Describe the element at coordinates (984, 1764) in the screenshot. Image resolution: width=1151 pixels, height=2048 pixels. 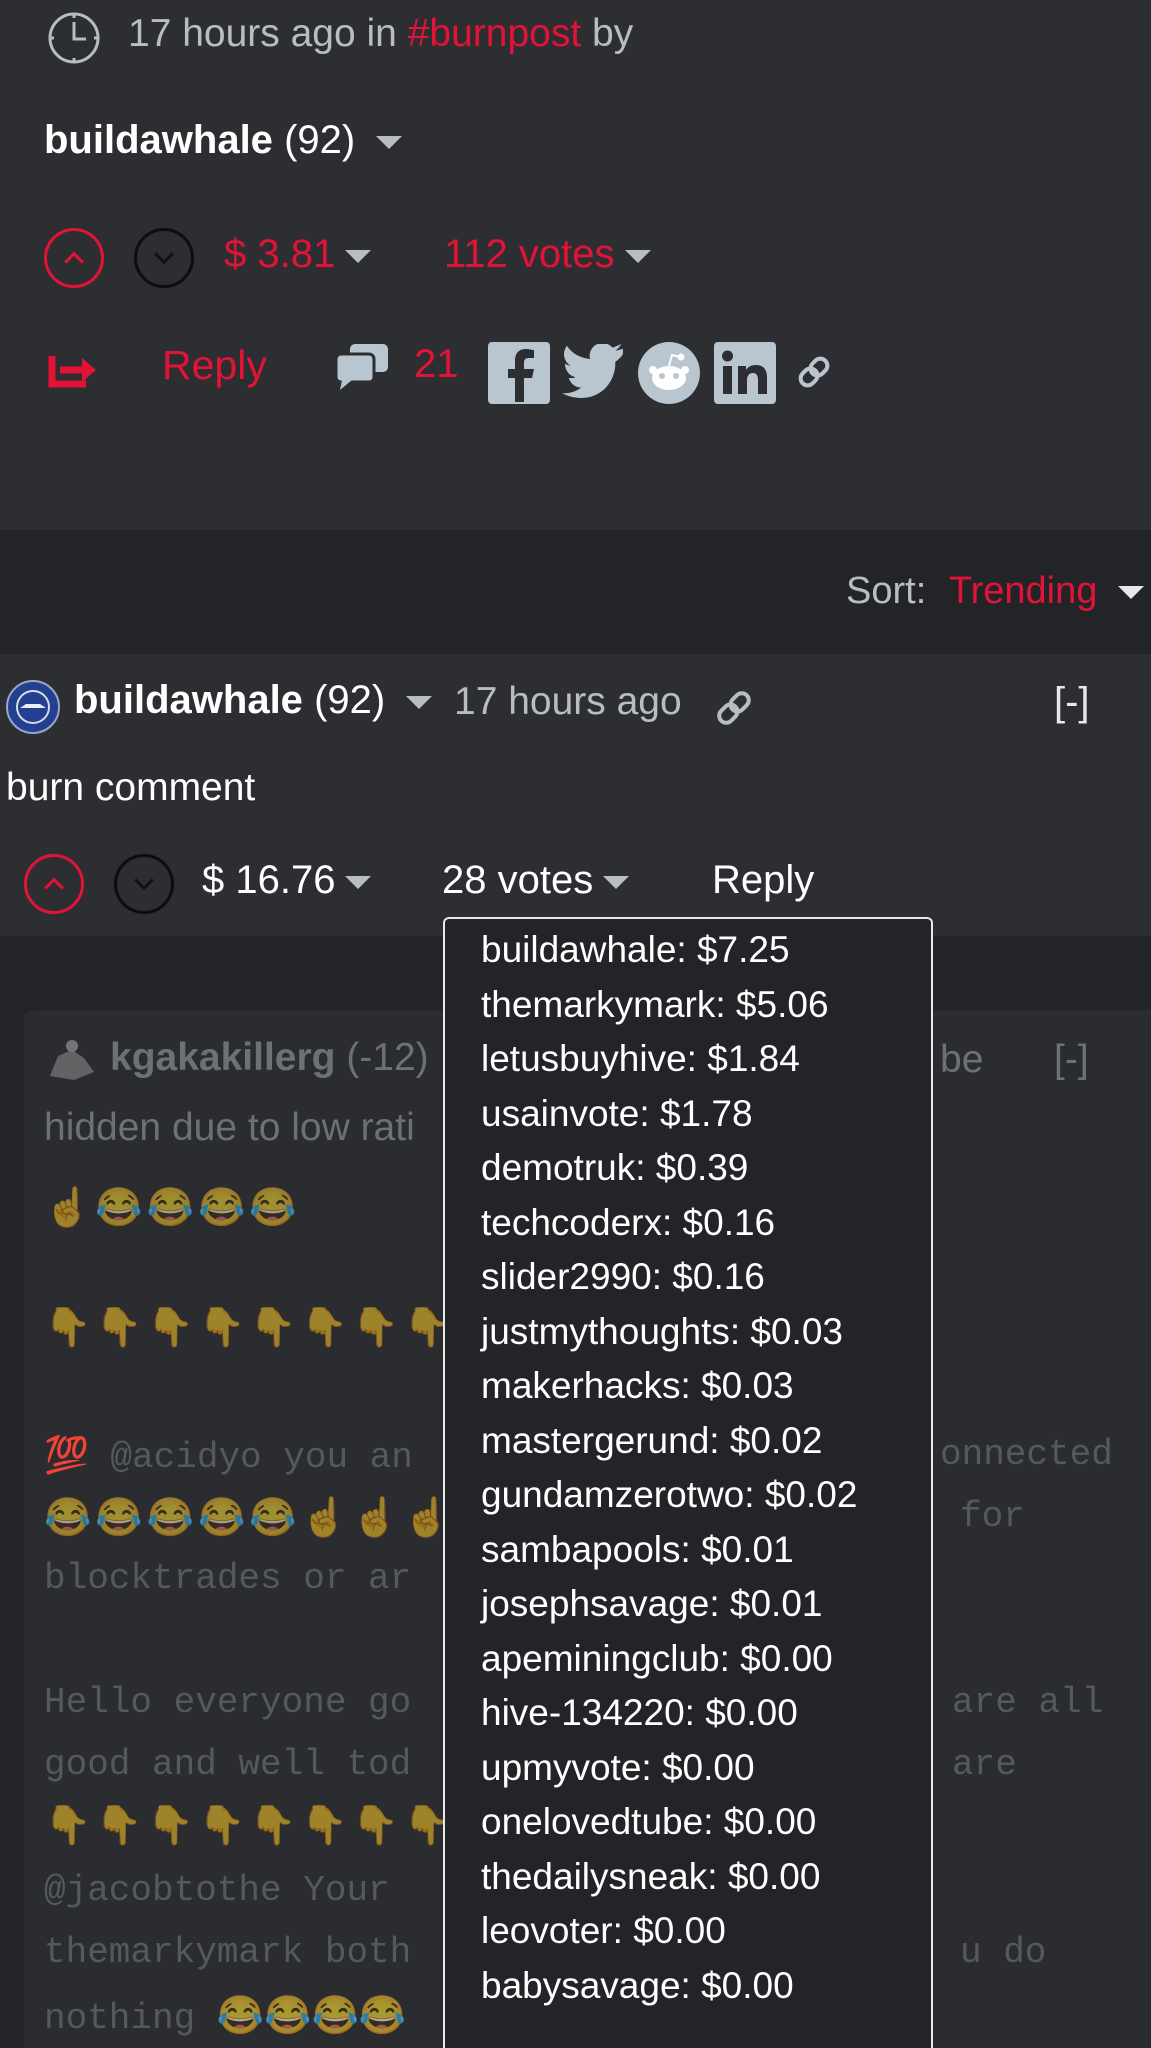
I see `reply-line-5-end: are` at that location.